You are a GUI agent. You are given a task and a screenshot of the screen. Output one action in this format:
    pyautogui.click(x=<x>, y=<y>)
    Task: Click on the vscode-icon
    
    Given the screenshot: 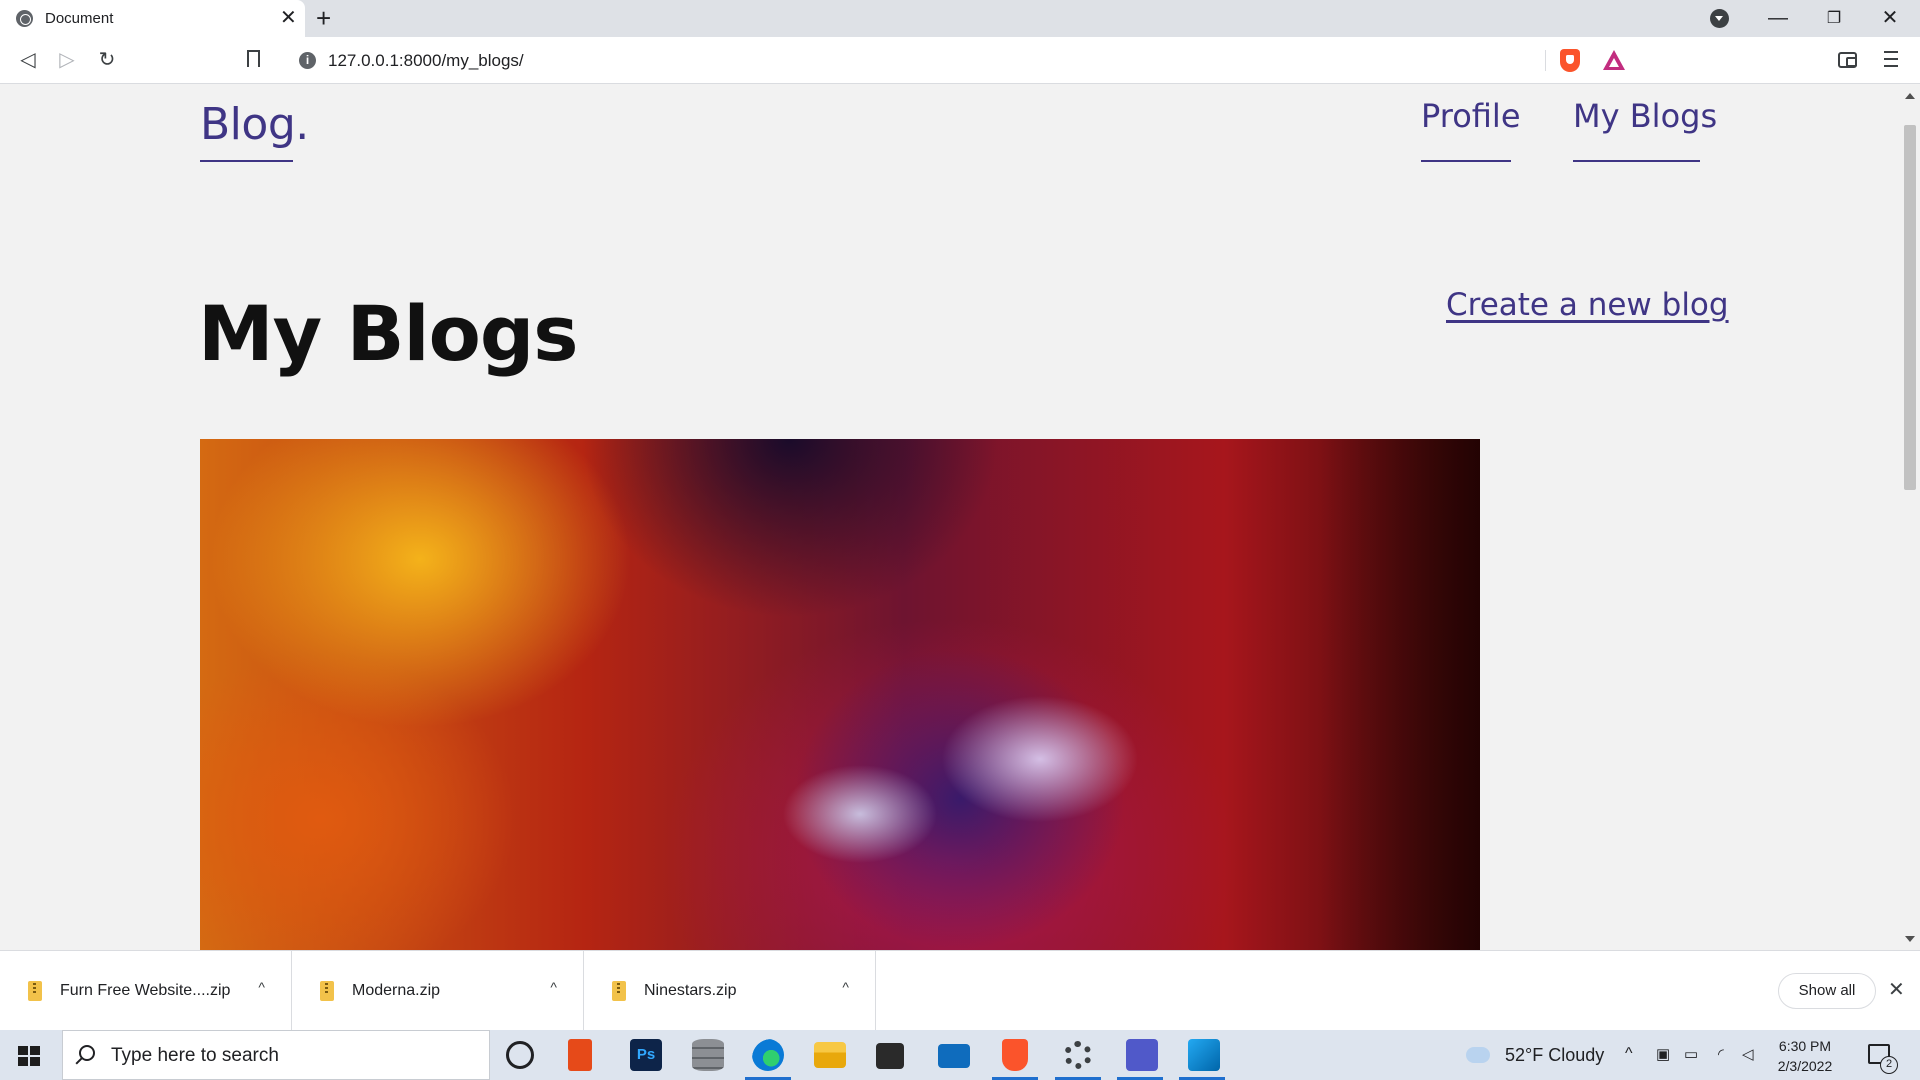 What is the action you would take?
    pyautogui.click(x=1204, y=1055)
    